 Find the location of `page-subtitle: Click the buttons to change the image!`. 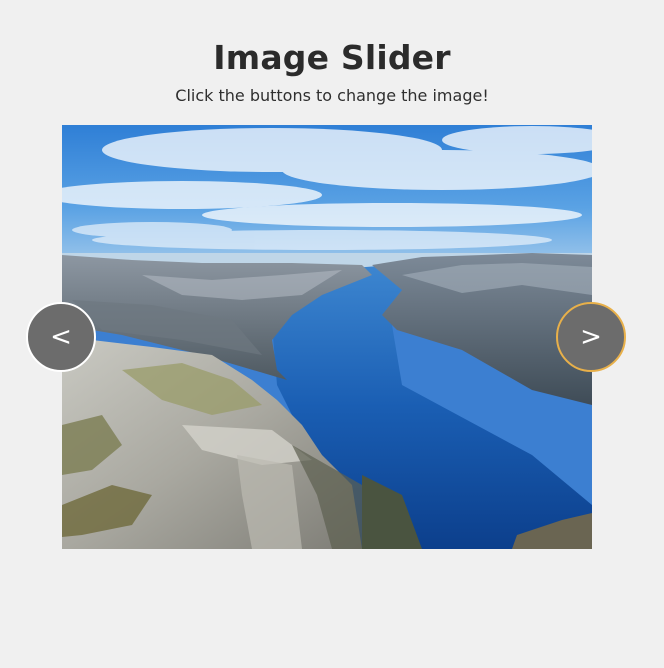

page-subtitle: Click the buttons to change the image! is located at coordinates (332, 95).